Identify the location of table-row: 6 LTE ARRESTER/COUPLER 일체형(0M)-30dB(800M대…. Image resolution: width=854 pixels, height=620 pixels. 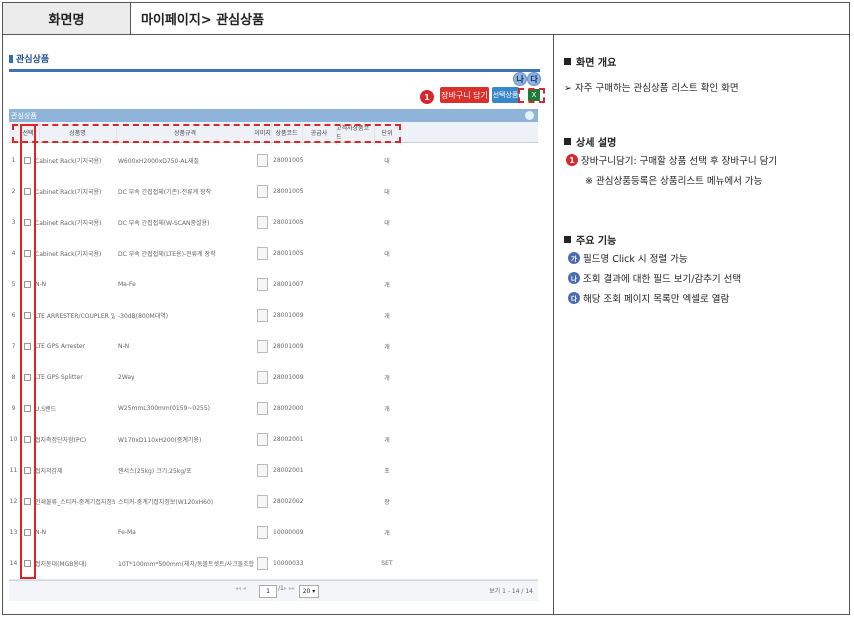
(273, 316).